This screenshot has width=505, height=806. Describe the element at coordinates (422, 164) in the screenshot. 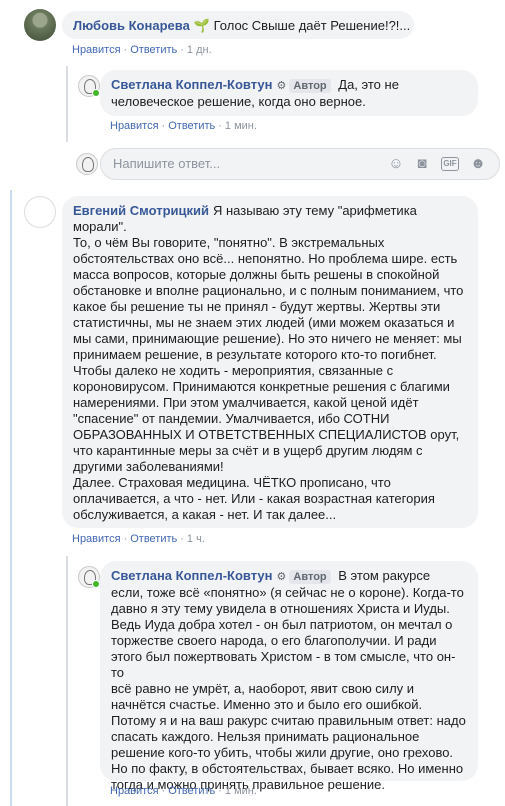

I see `camera-icon: ◙` at that location.